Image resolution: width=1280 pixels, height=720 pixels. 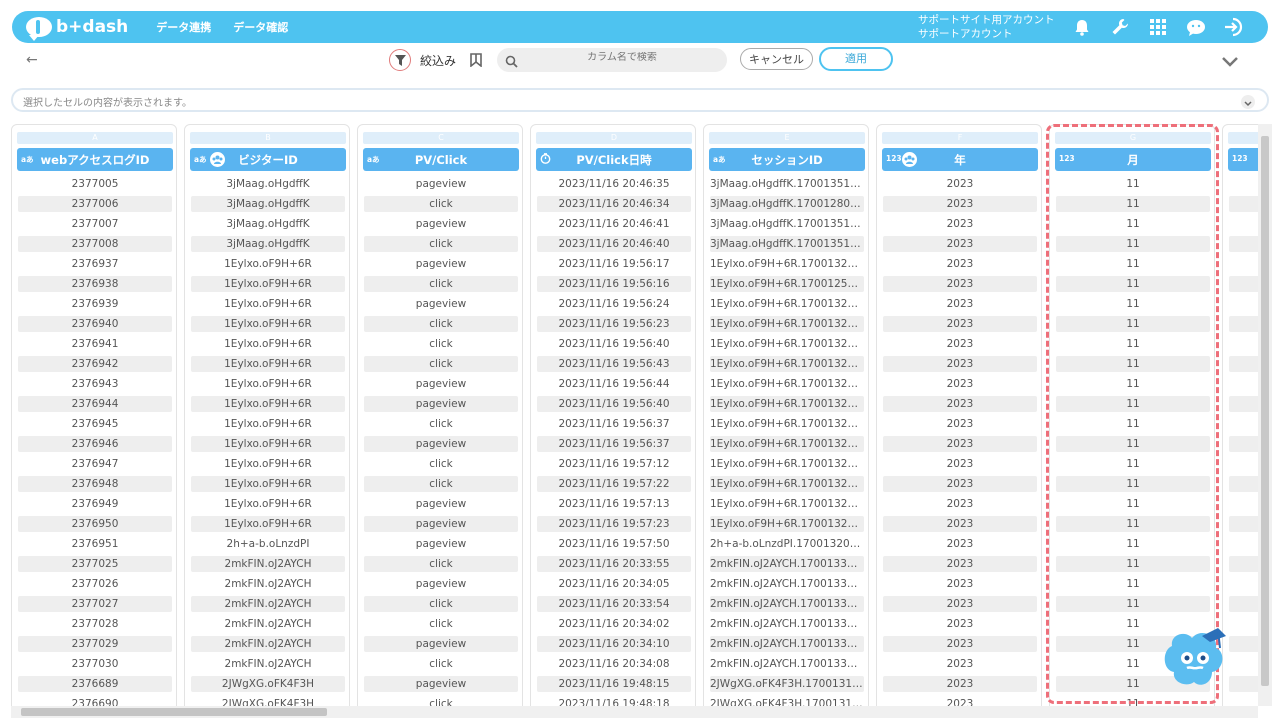 I want to click on back-arrow-icon: ←, so click(x=32, y=60).